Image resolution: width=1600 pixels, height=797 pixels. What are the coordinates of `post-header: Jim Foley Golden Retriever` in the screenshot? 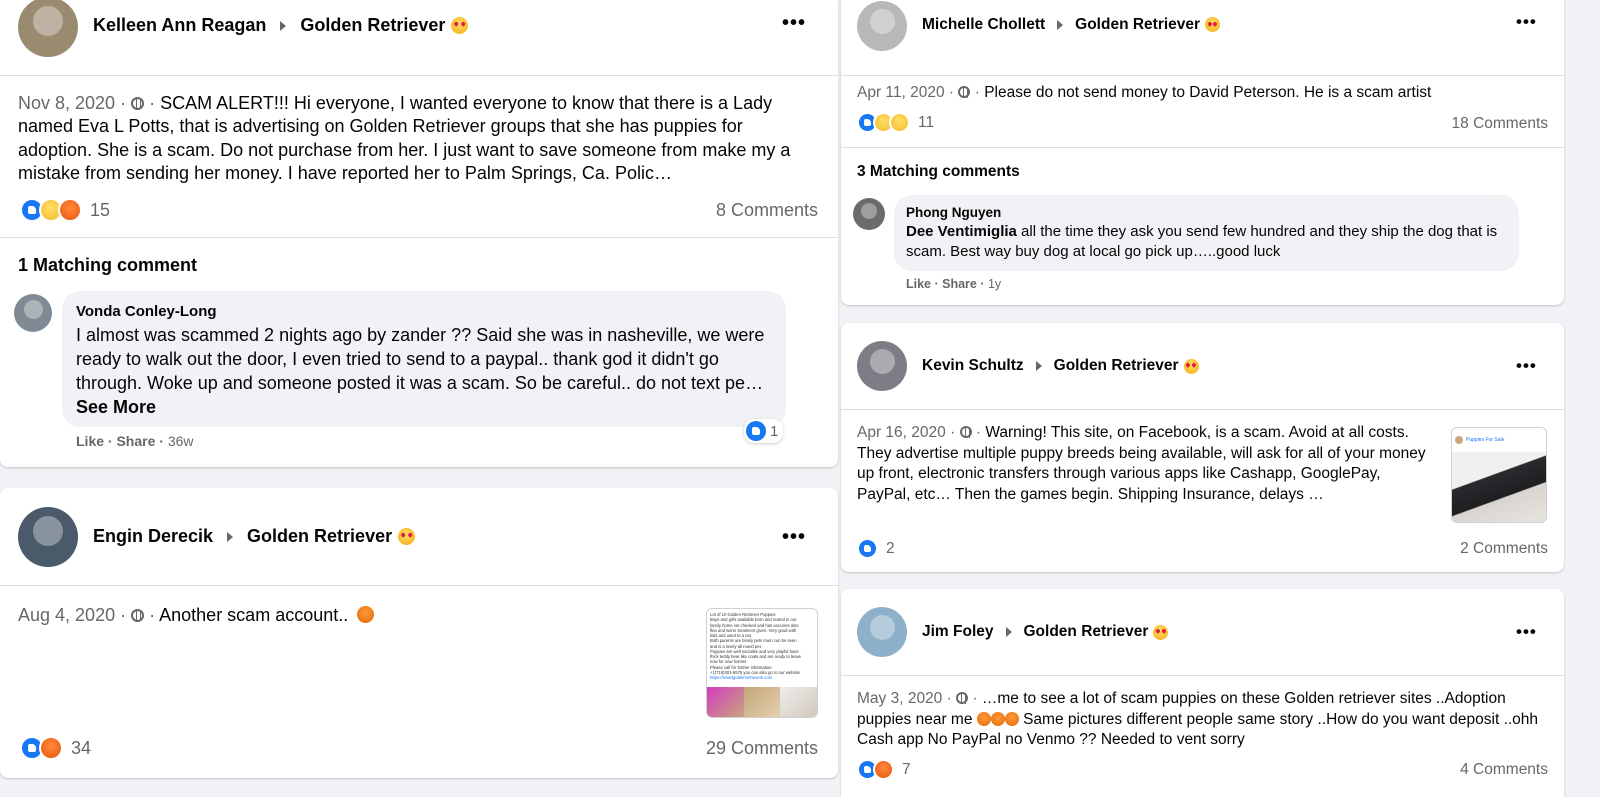 It's located at (1202, 632).